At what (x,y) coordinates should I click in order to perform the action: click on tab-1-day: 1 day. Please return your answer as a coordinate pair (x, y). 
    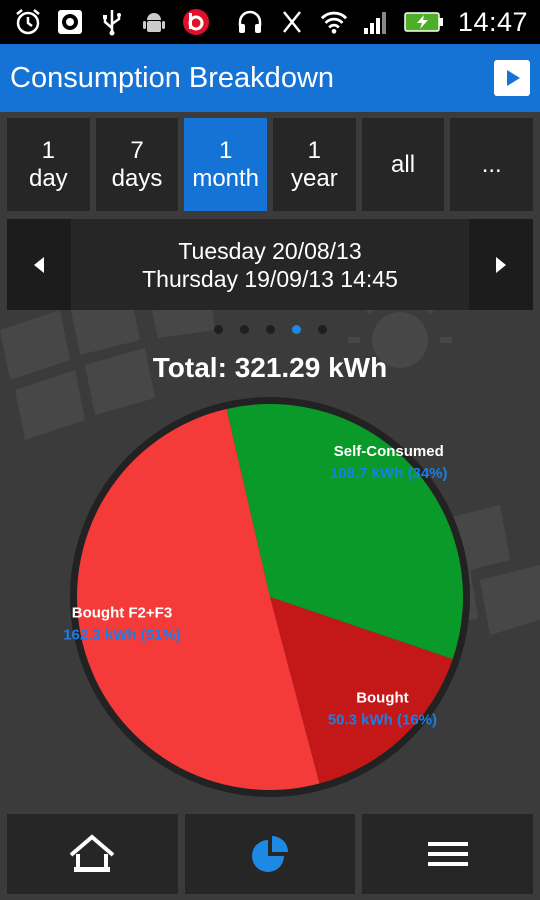
    Looking at the image, I should click on (48, 164).